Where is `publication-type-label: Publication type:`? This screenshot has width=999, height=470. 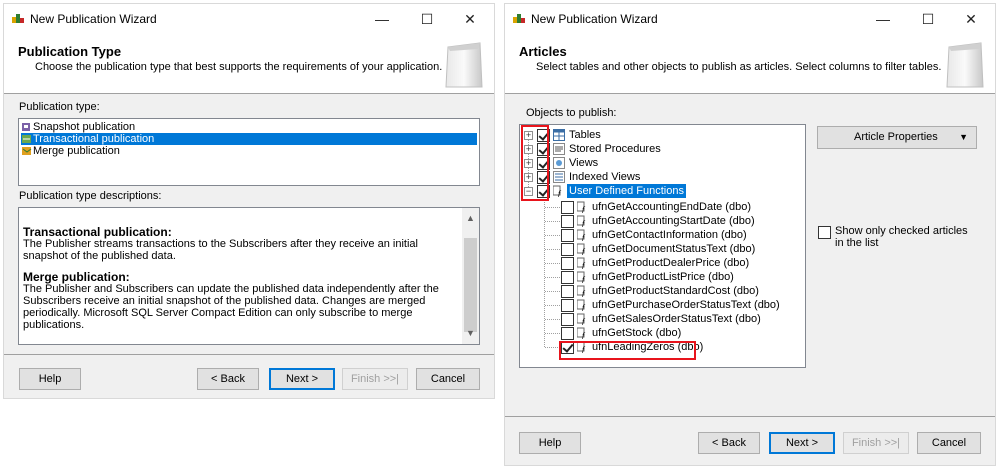
publication-type-label: Publication type: is located at coordinates (59, 107).